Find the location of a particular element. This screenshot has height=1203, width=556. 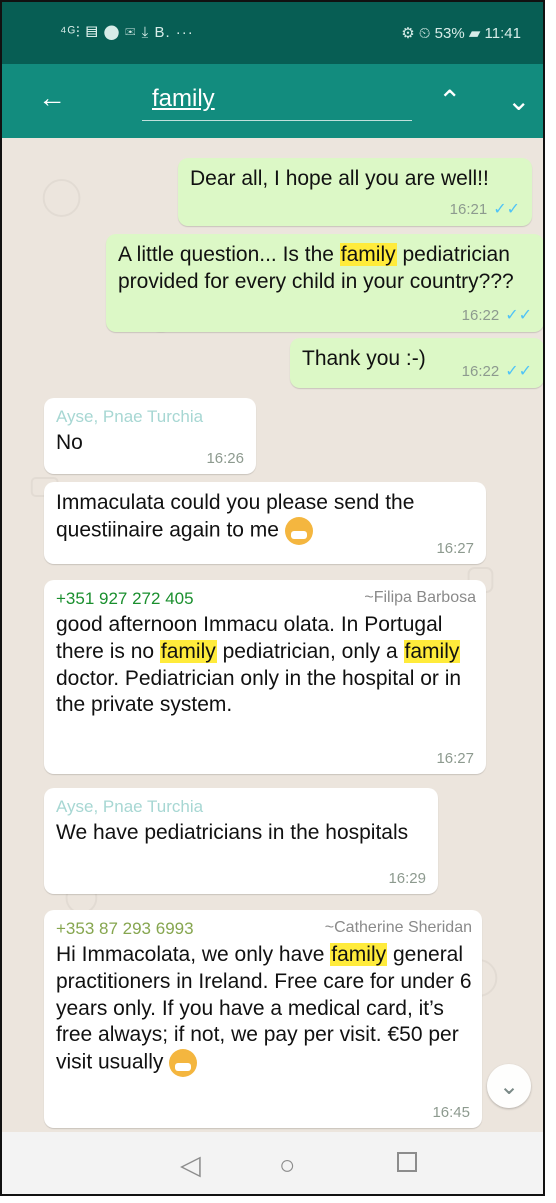

android-navigation-bar: ◁ ○ is located at coordinates (272, 1163).